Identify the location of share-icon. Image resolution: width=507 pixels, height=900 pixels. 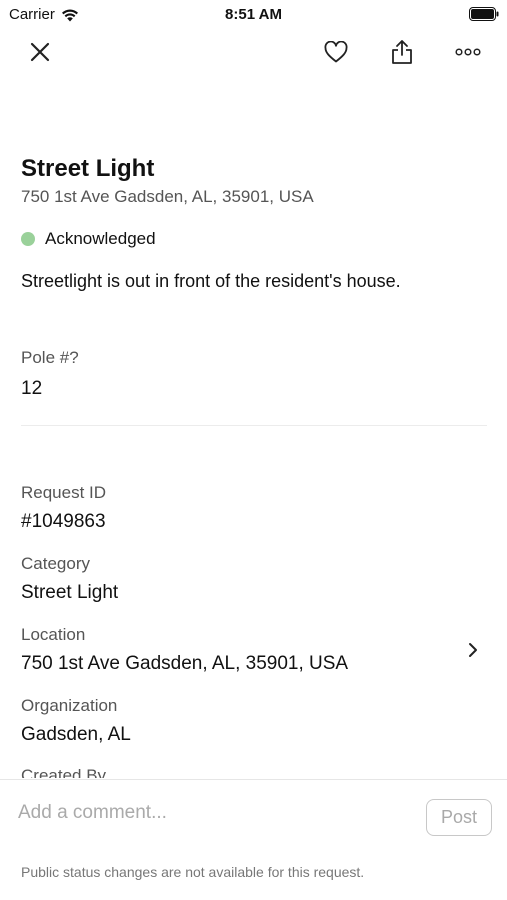
(402, 52).